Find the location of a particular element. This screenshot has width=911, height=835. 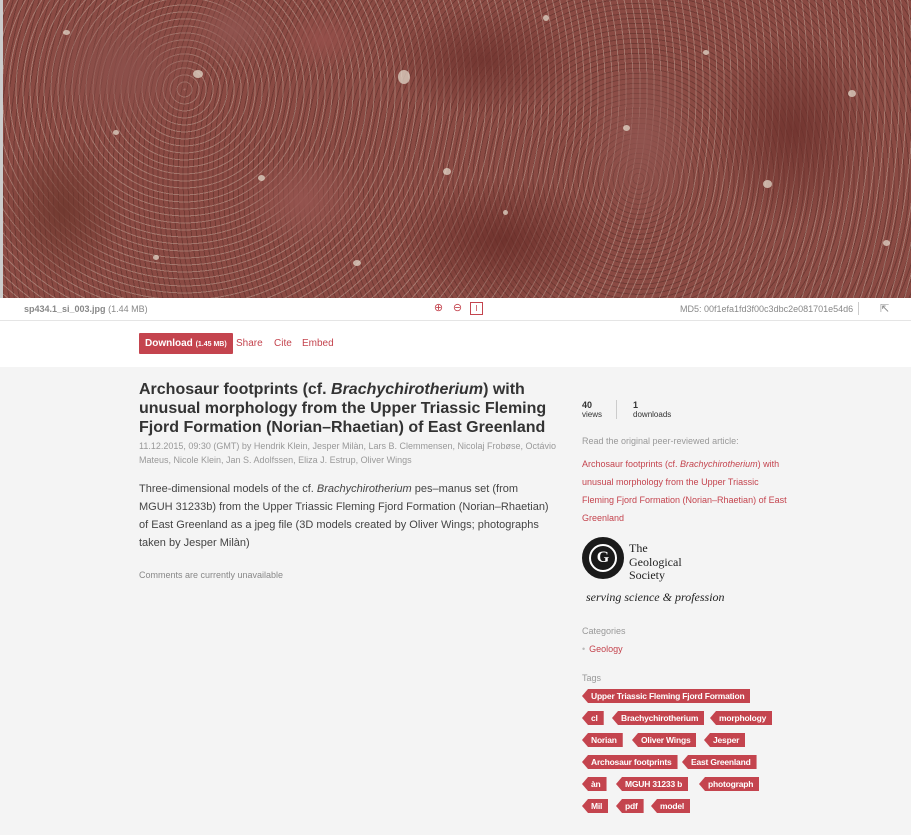

tag: Brachychirotherium is located at coordinates (658, 718).